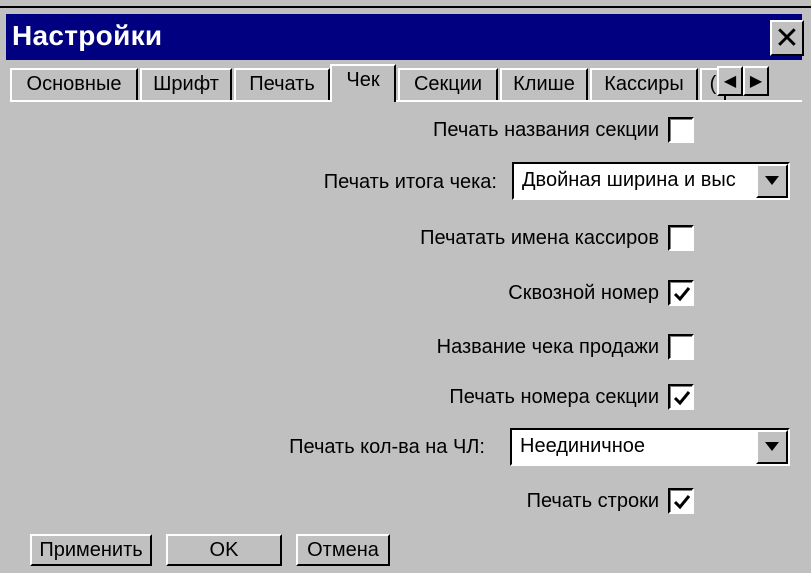 This screenshot has width=811, height=573. I want to click on tab-print: Печать, so click(282, 84).